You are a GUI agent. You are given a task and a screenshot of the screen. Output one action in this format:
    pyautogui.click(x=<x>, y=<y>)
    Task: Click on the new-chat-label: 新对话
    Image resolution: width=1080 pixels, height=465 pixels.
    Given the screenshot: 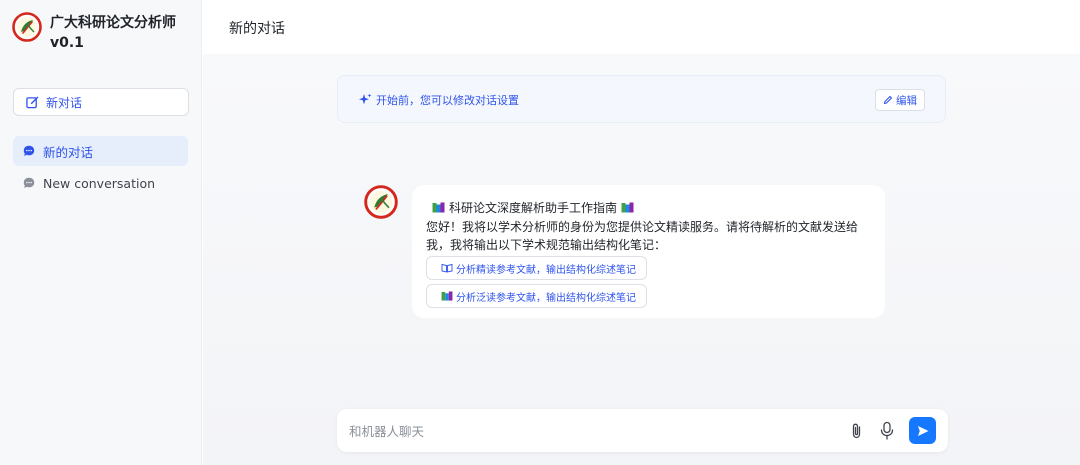 What is the action you would take?
    pyautogui.click(x=64, y=102)
    